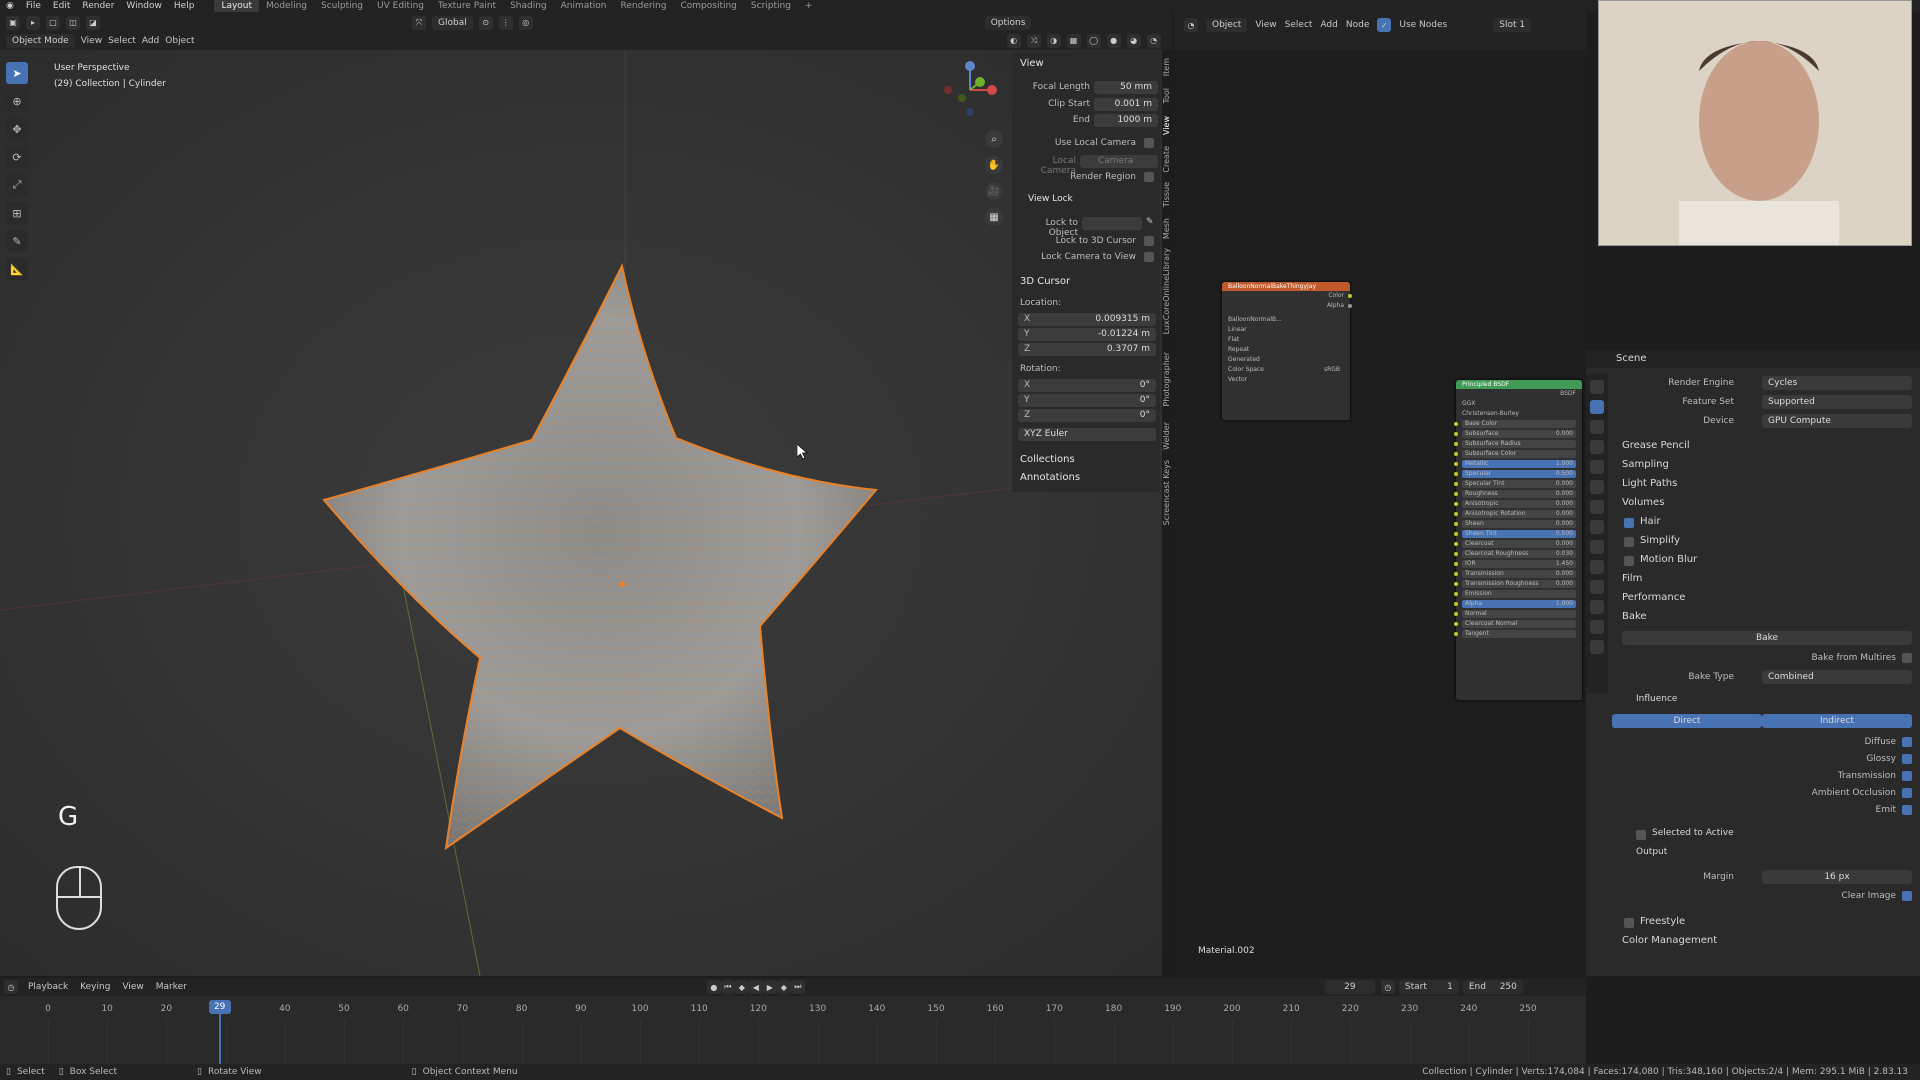 The image size is (1920, 1080). Describe the element at coordinates (1518, 494) in the screenshot. I see `bsdf-input-row: Roughness 0.000` at that location.